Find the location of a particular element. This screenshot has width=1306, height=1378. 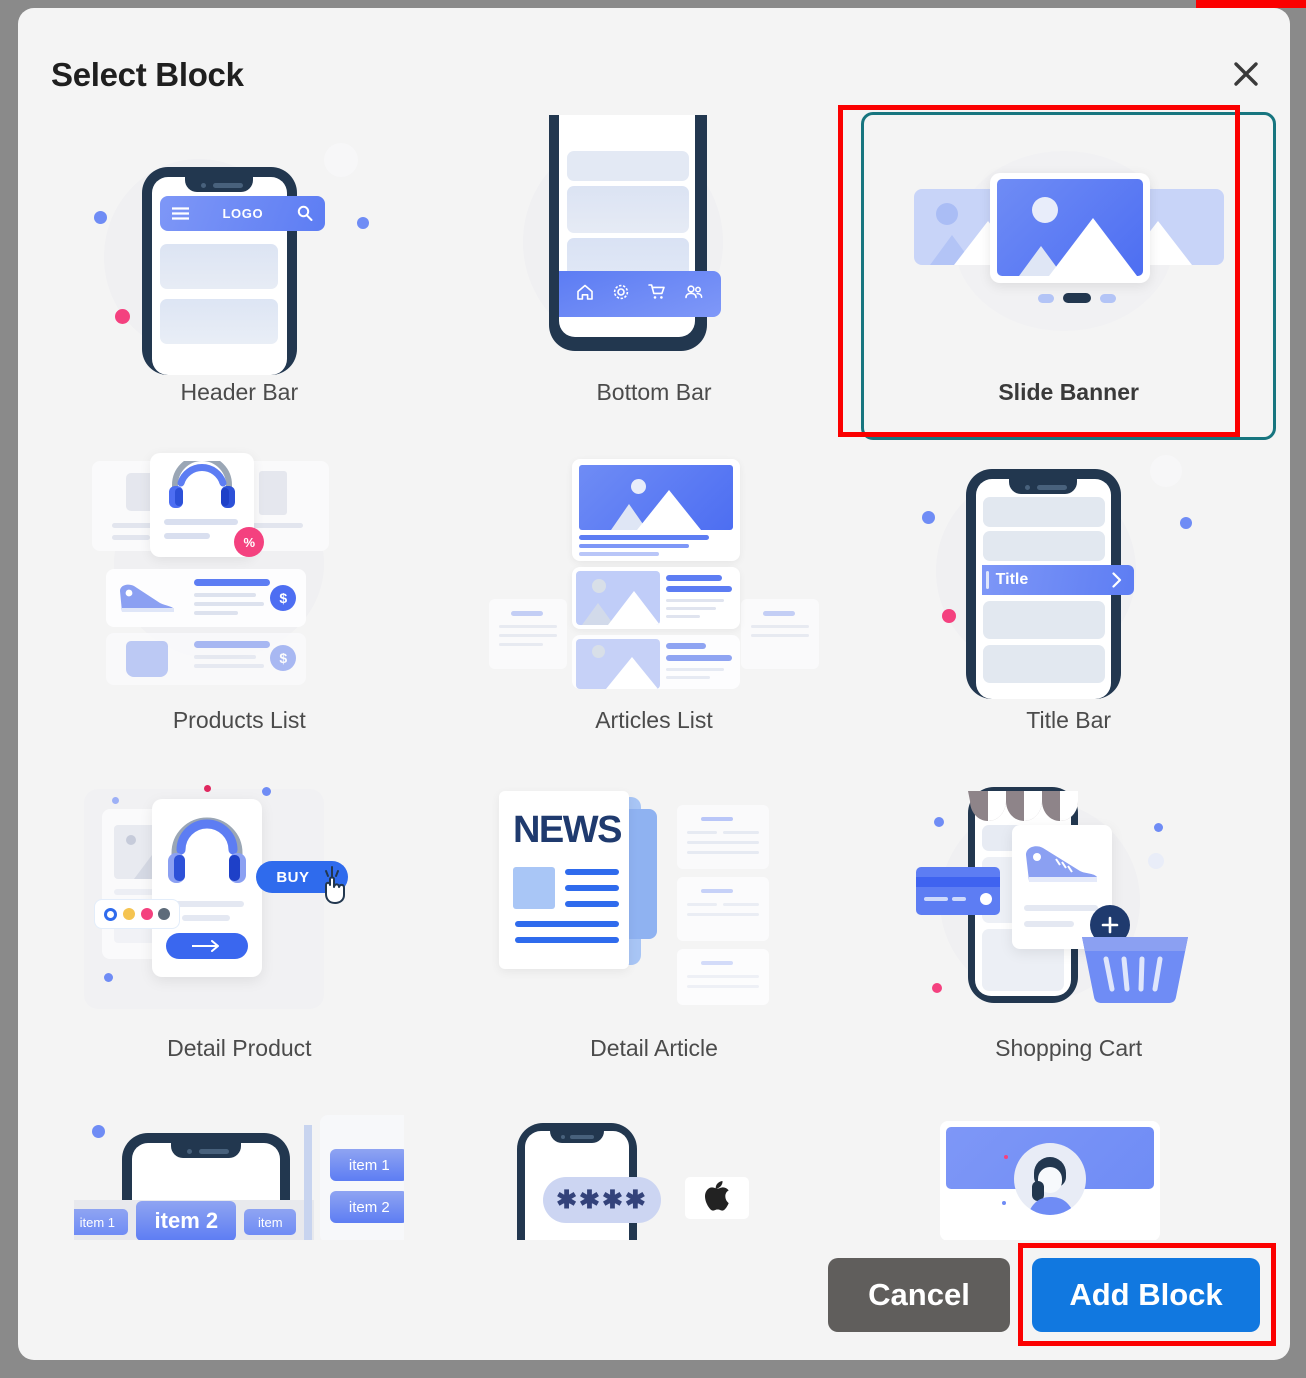

block-card-title-bar: Title Title Bar is located at coordinates (1068, 604).